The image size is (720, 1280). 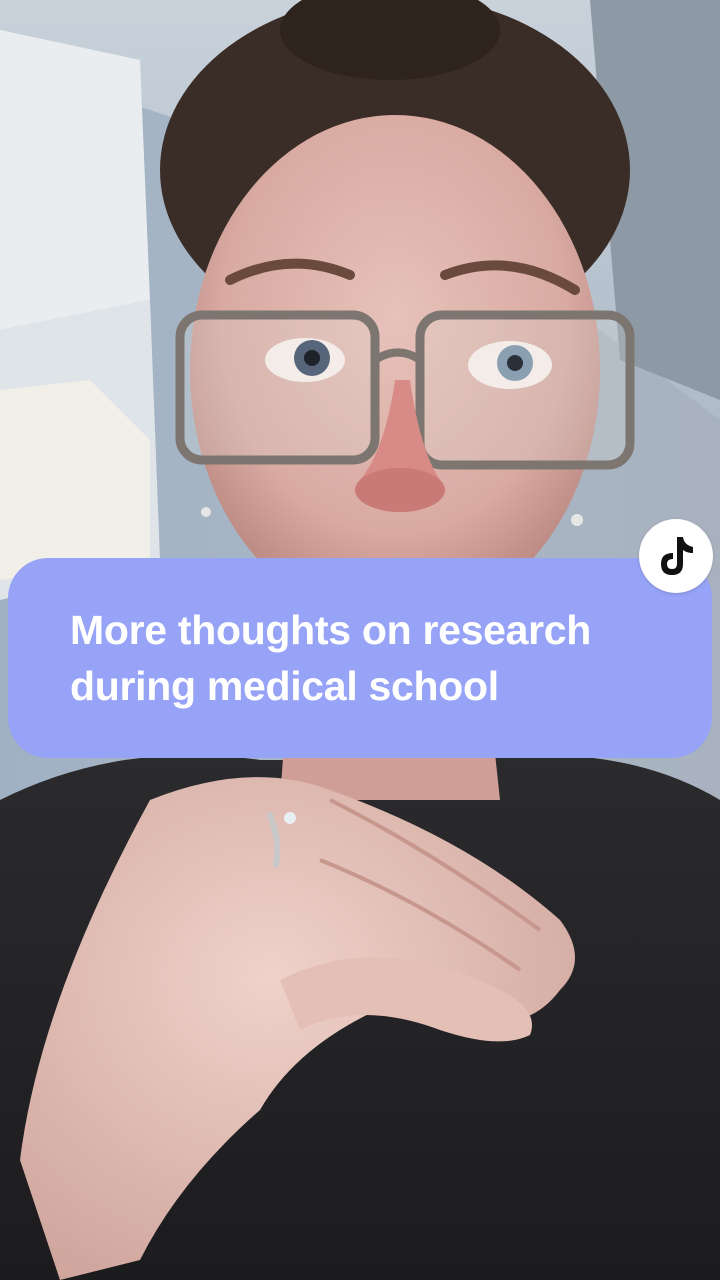 I want to click on tiktok-logo-badge, so click(x=676, y=556).